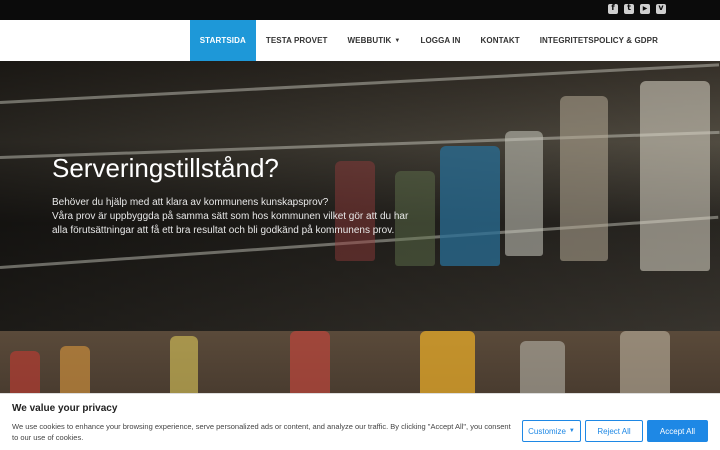 Image resolution: width=720 pixels, height=450 pixels. Describe the element at coordinates (360, 83) in the screenshot. I see `shelf-decoration` at that location.